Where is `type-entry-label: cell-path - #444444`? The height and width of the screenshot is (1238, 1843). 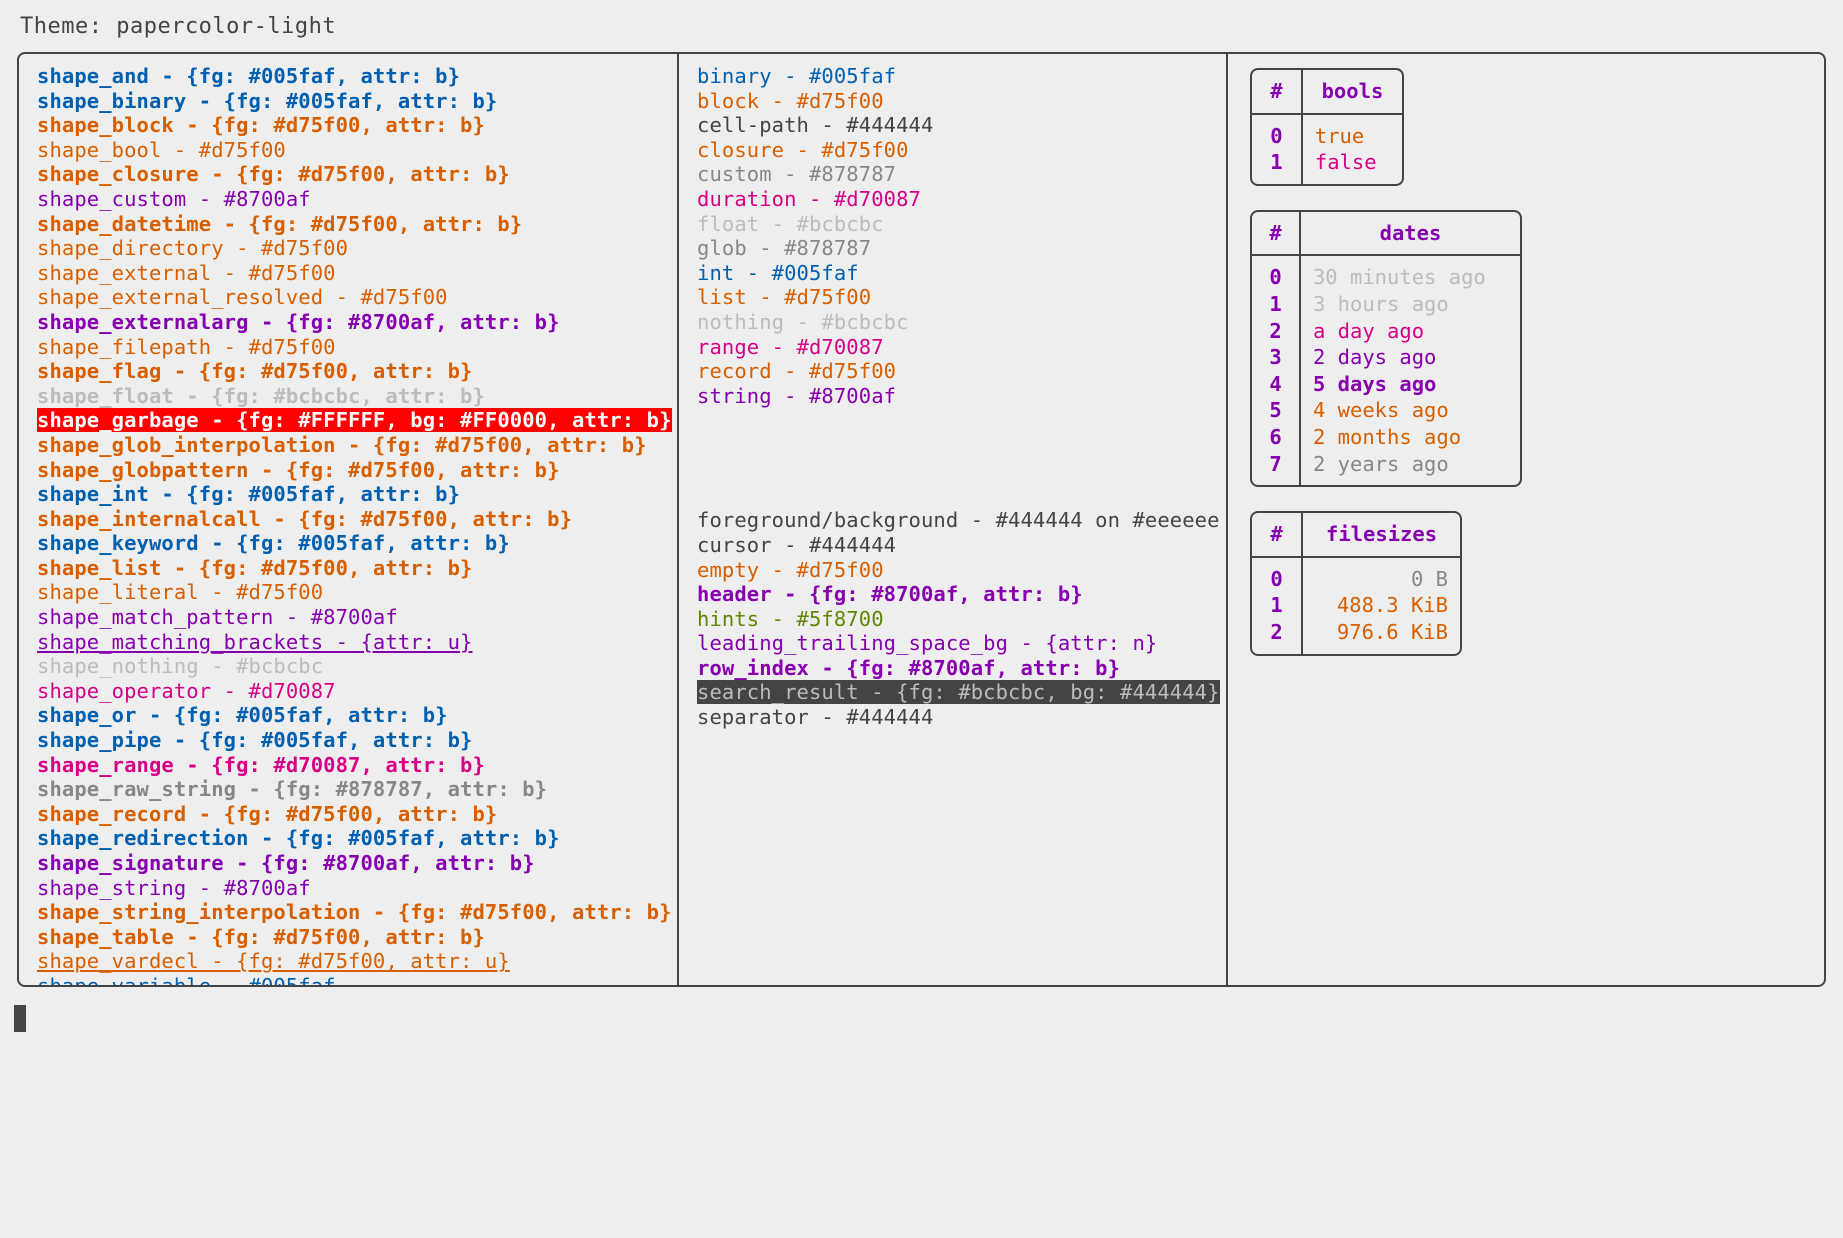 type-entry-label: cell-path - #444444 is located at coordinates (815, 125).